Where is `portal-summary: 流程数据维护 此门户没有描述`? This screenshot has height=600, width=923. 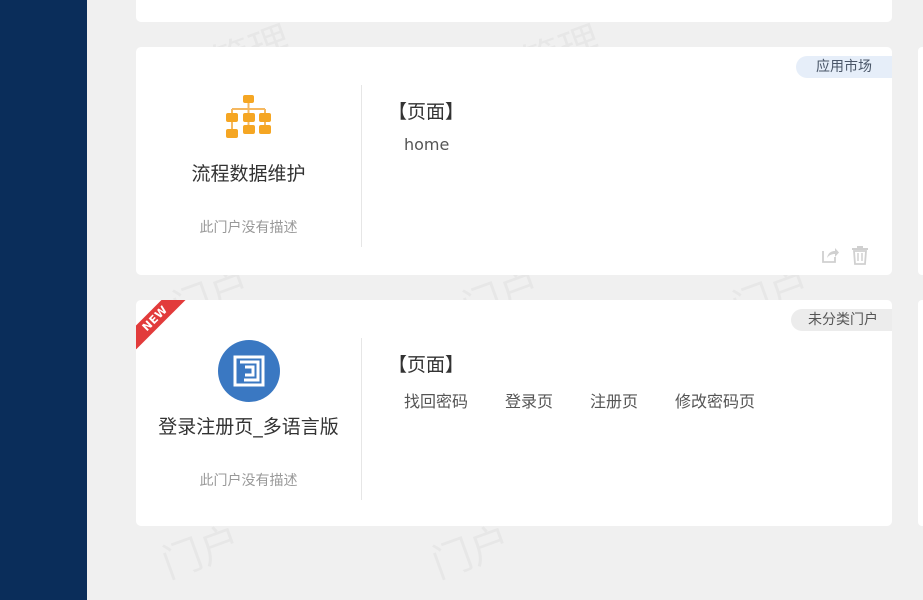
portal-summary: 流程数据维护 此门户没有描述 is located at coordinates (248, 161).